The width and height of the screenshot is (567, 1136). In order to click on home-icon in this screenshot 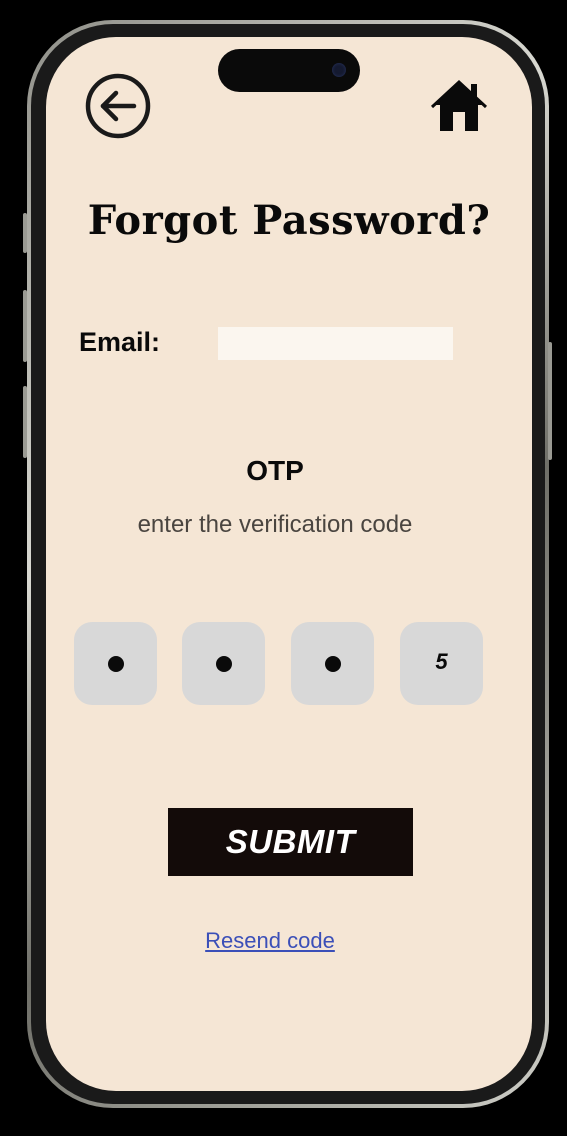, I will do `click(459, 105)`.